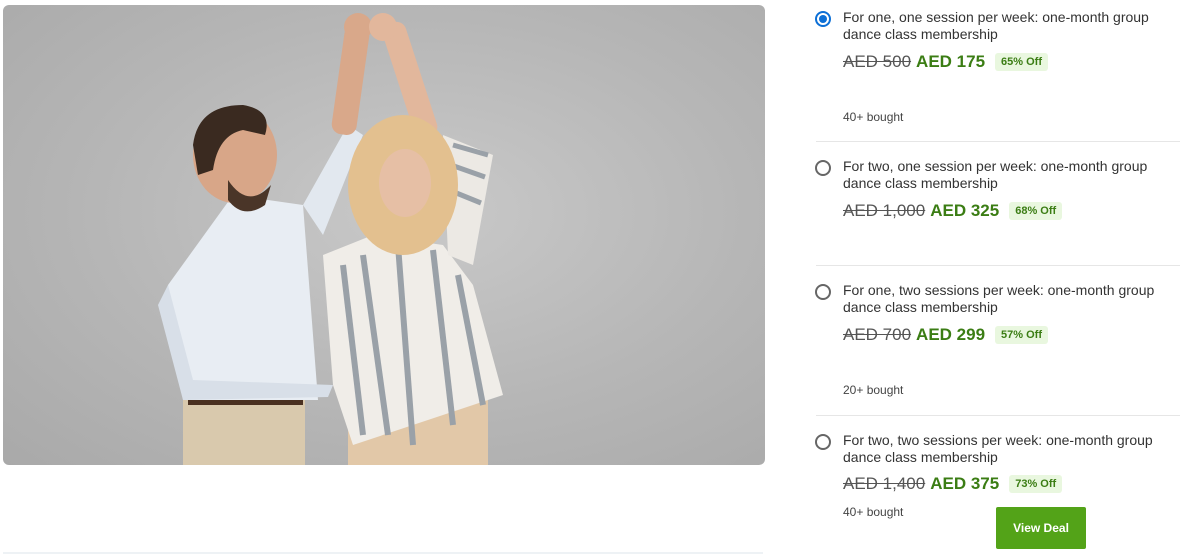  Describe the element at coordinates (823, 19) in the screenshot. I see `option-radio-checked` at that location.